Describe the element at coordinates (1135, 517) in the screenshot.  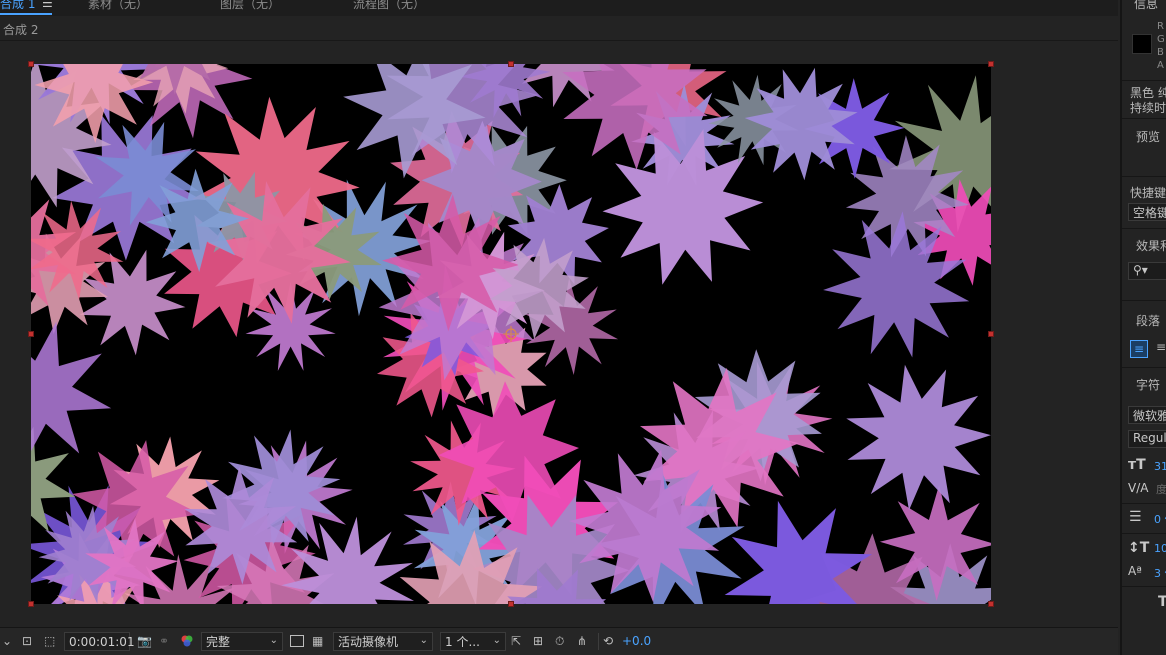
I see `stroke-width-icon: ☰` at that location.